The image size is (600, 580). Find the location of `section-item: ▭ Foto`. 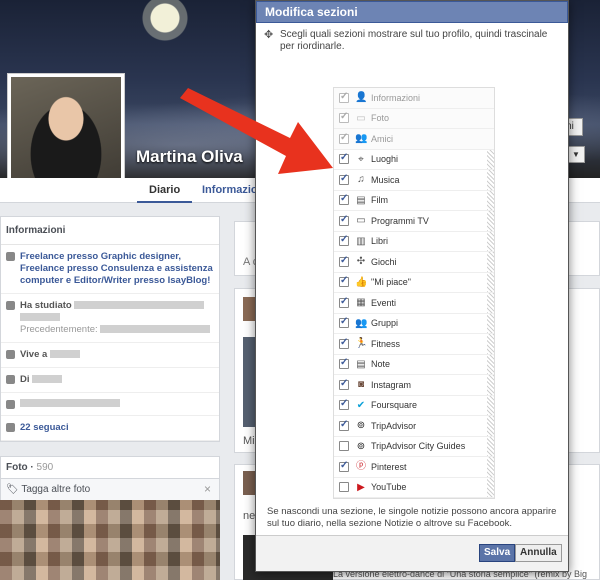

section-item: ▭ Foto is located at coordinates (414, 118).